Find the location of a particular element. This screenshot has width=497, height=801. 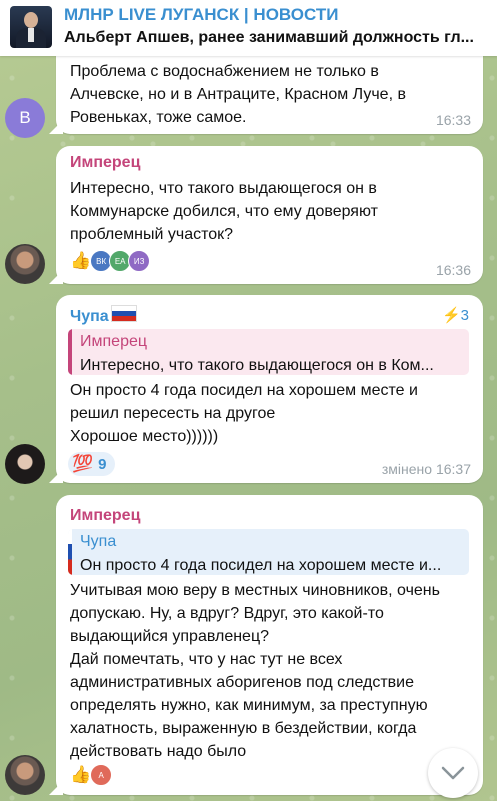

reply-sender: Имперец is located at coordinates (114, 341).